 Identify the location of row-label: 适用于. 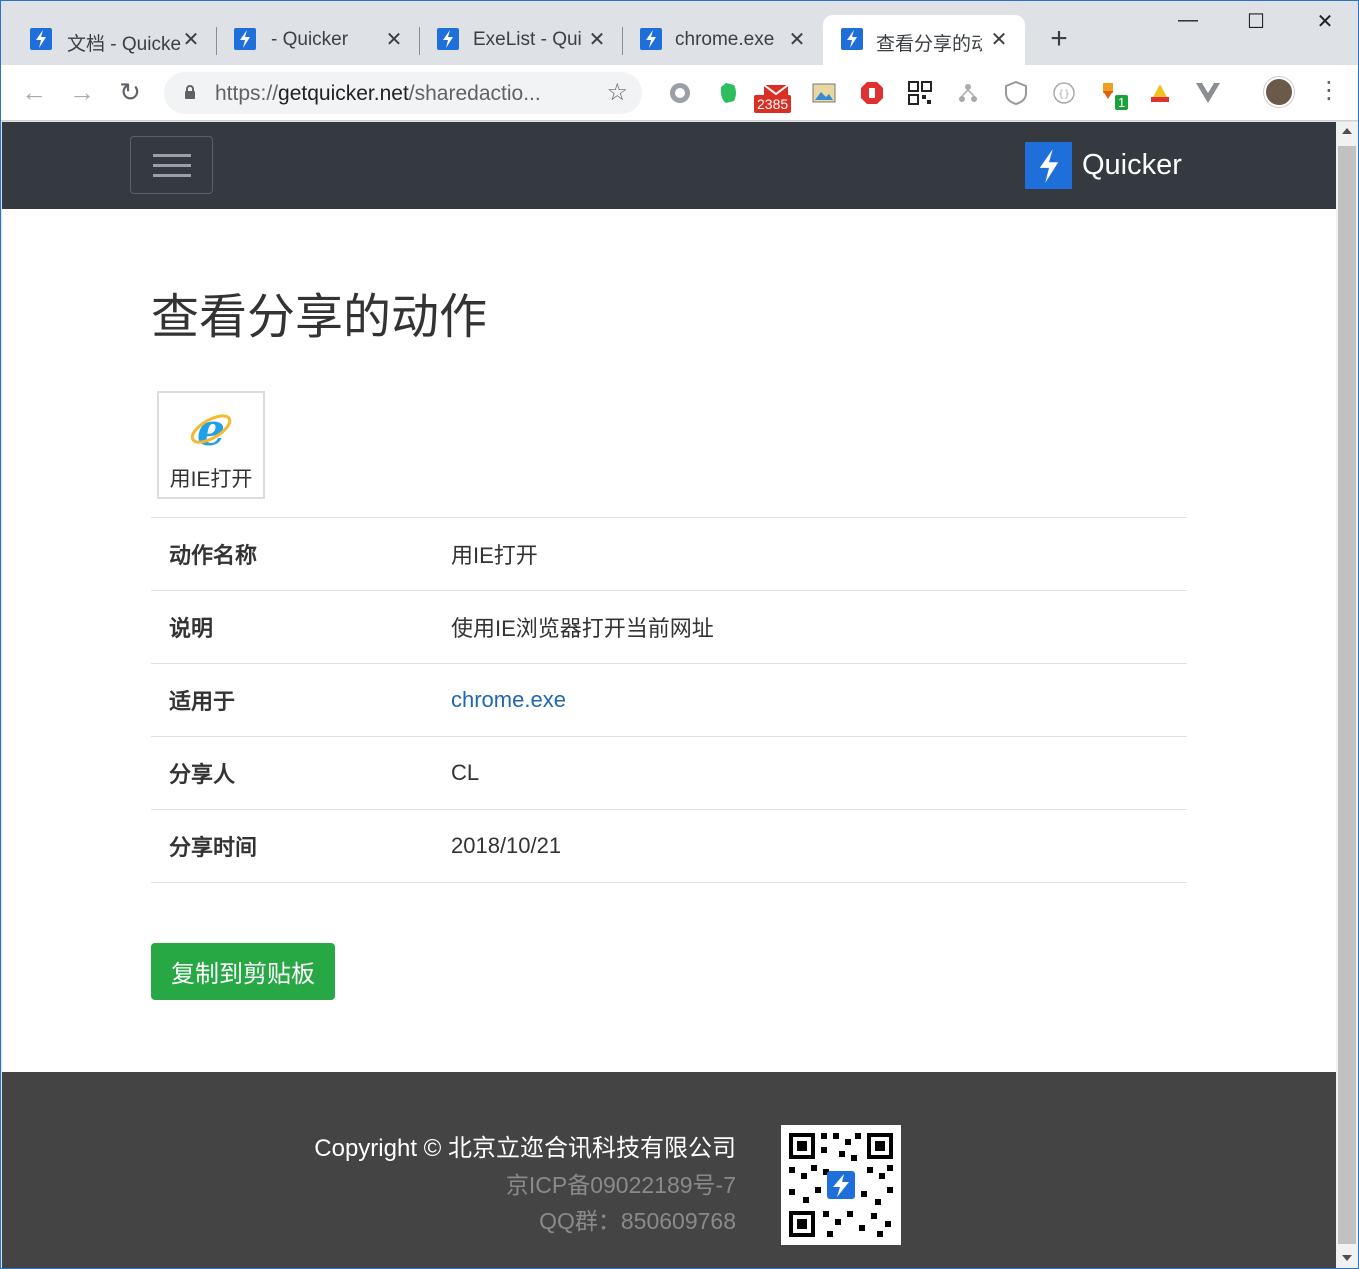
(202, 701).